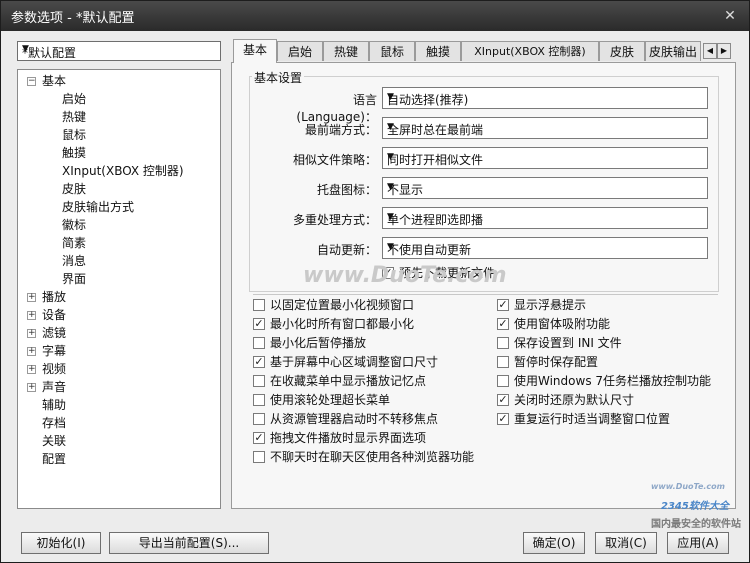  Describe the element at coordinates (696, 524) in the screenshot. I see `watermark-text: 国内最安全的软件站` at that location.